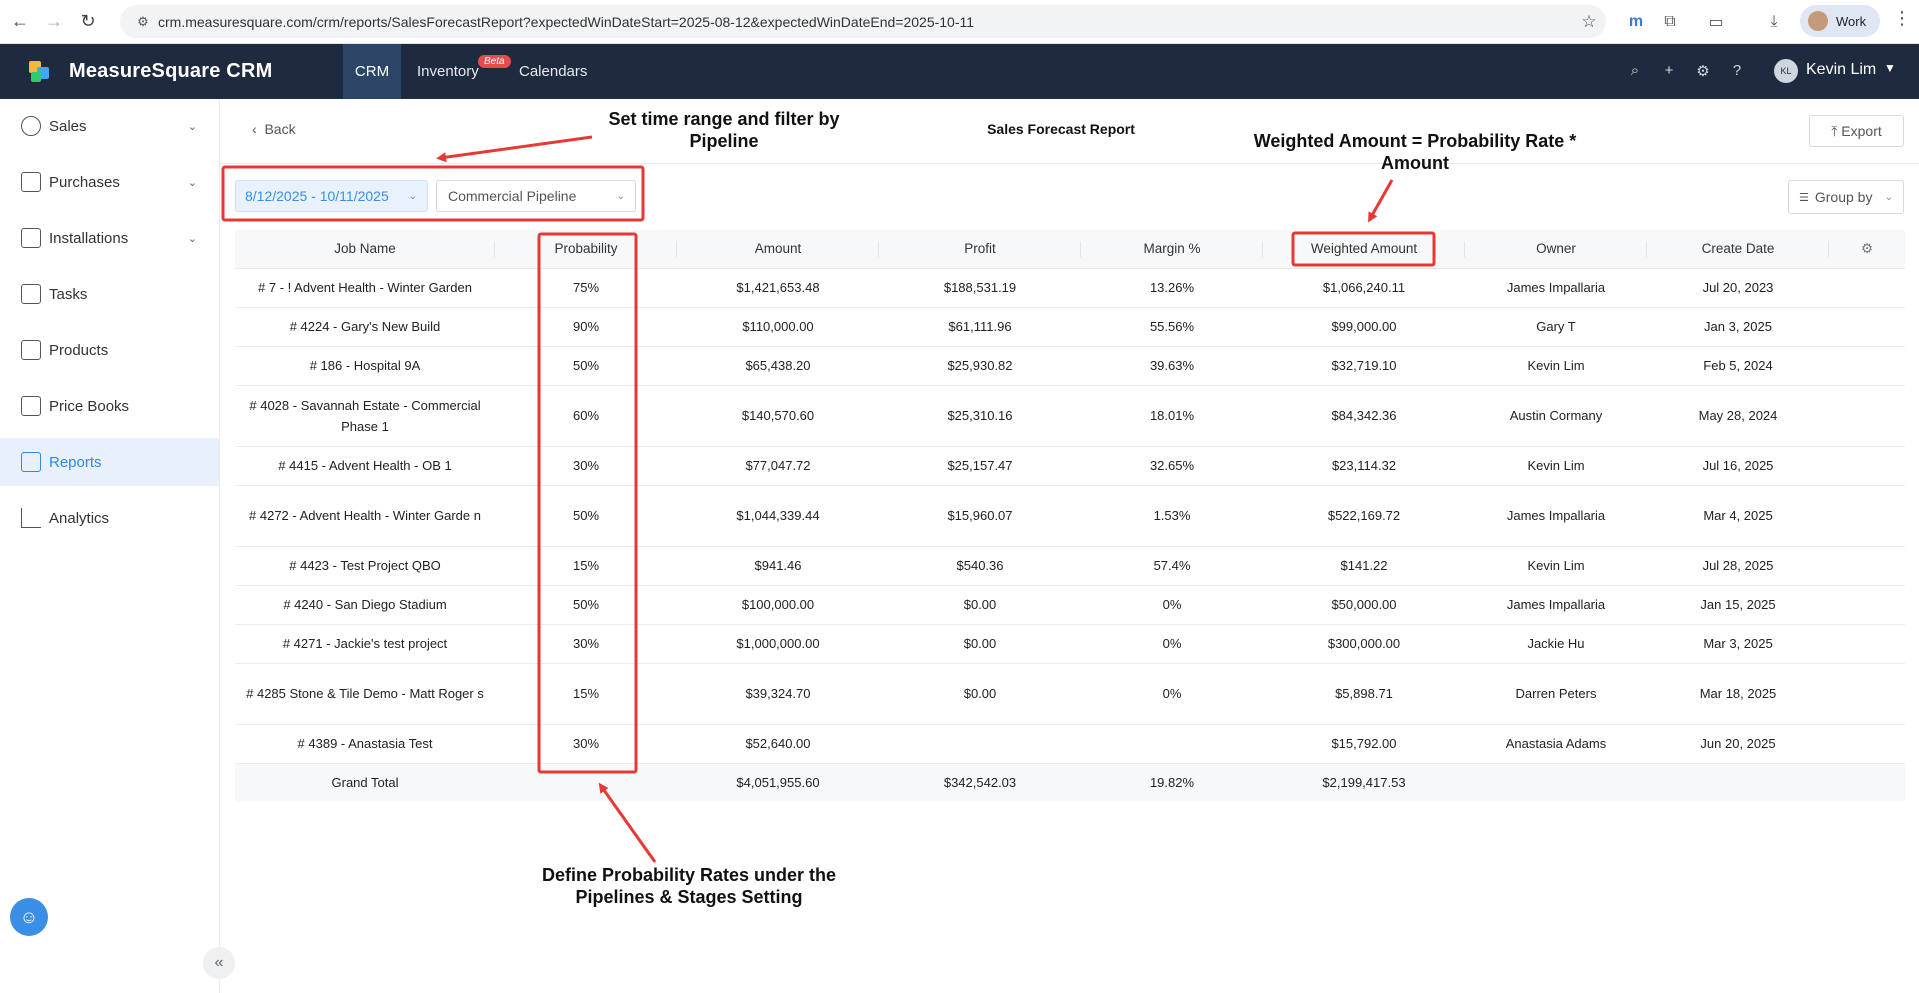 This screenshot has height=993, width=1919. What do you see at coordinates (1364, 782) in the screenshot?
I see `total-cell: $2,199,417.53` at bounding box center [1364, 782].